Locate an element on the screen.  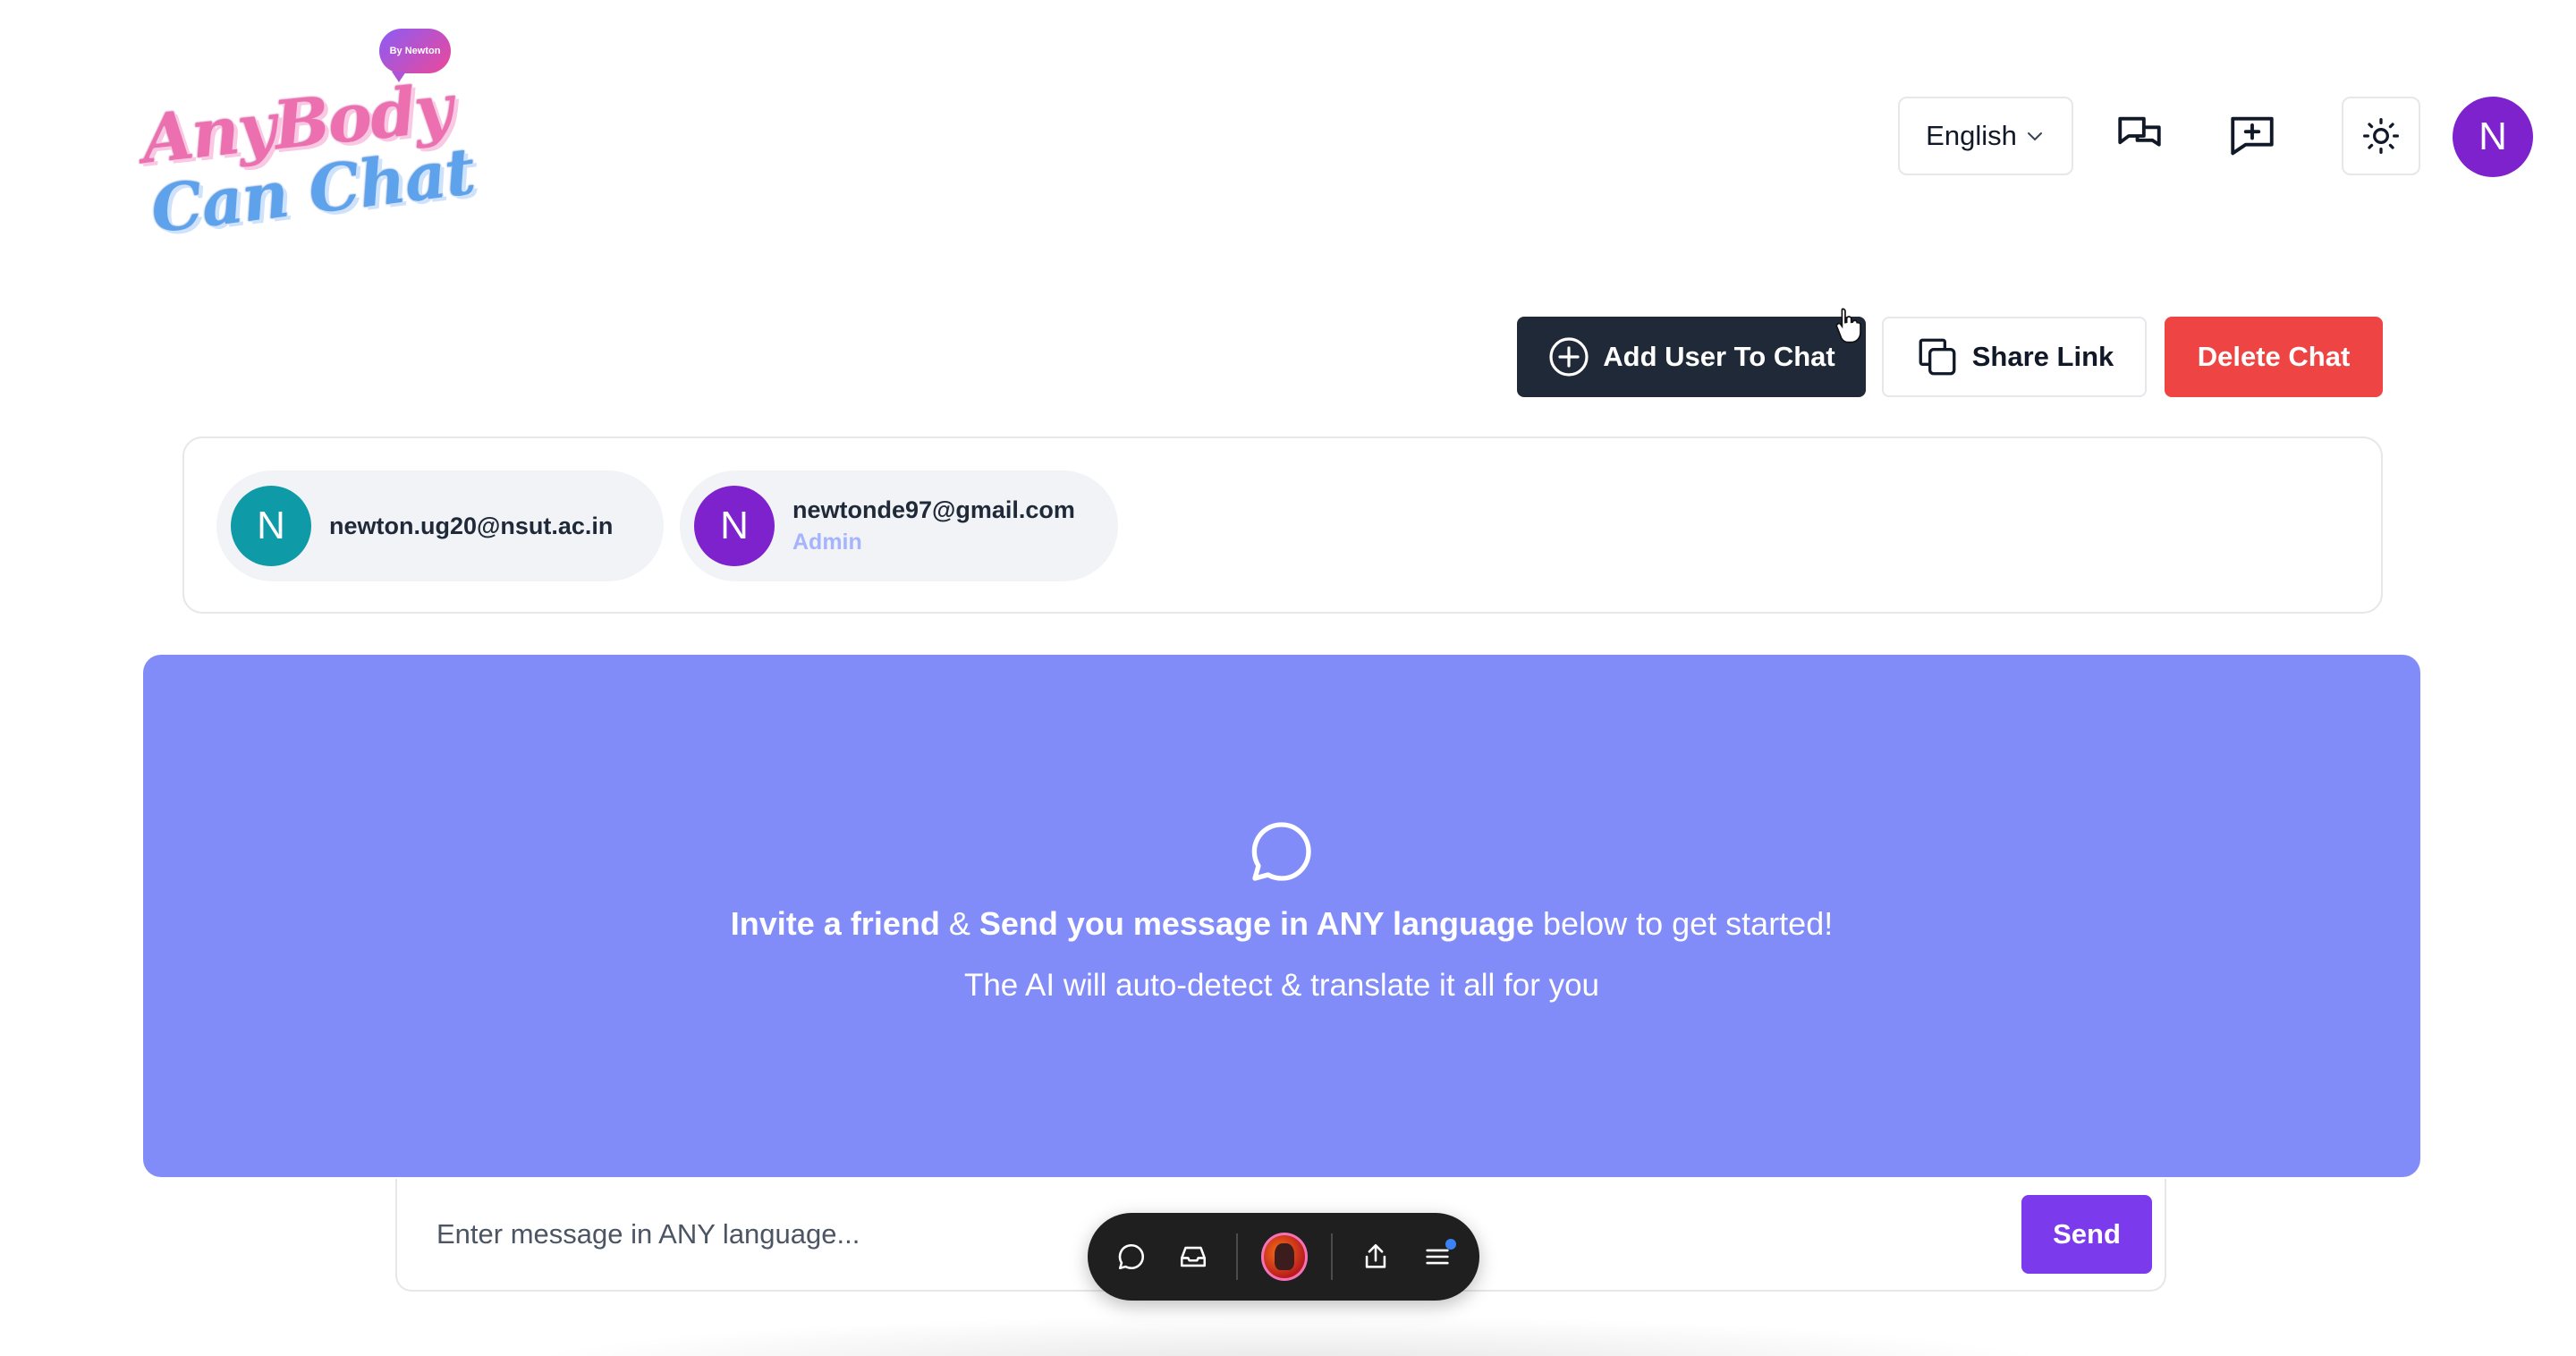
chats-icon is located at coordinates (2139, 136).